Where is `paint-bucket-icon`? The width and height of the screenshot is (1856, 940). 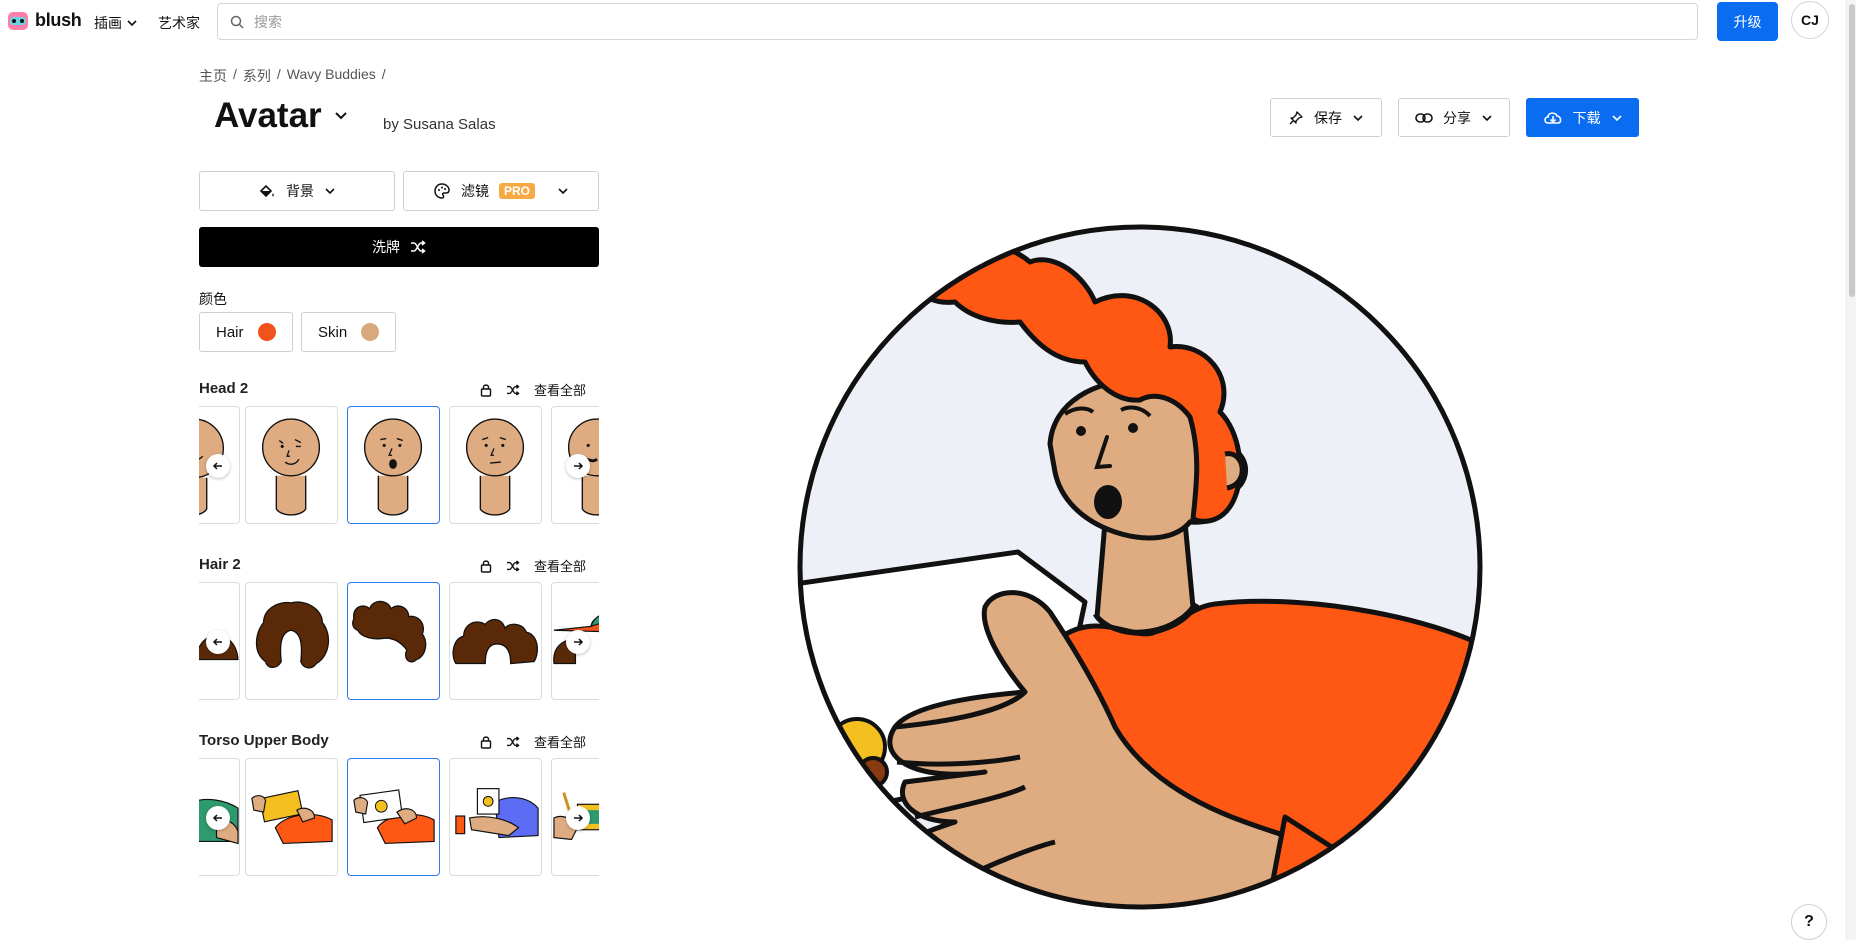 paint-bucket-icon is located at coordinates (266, 191).